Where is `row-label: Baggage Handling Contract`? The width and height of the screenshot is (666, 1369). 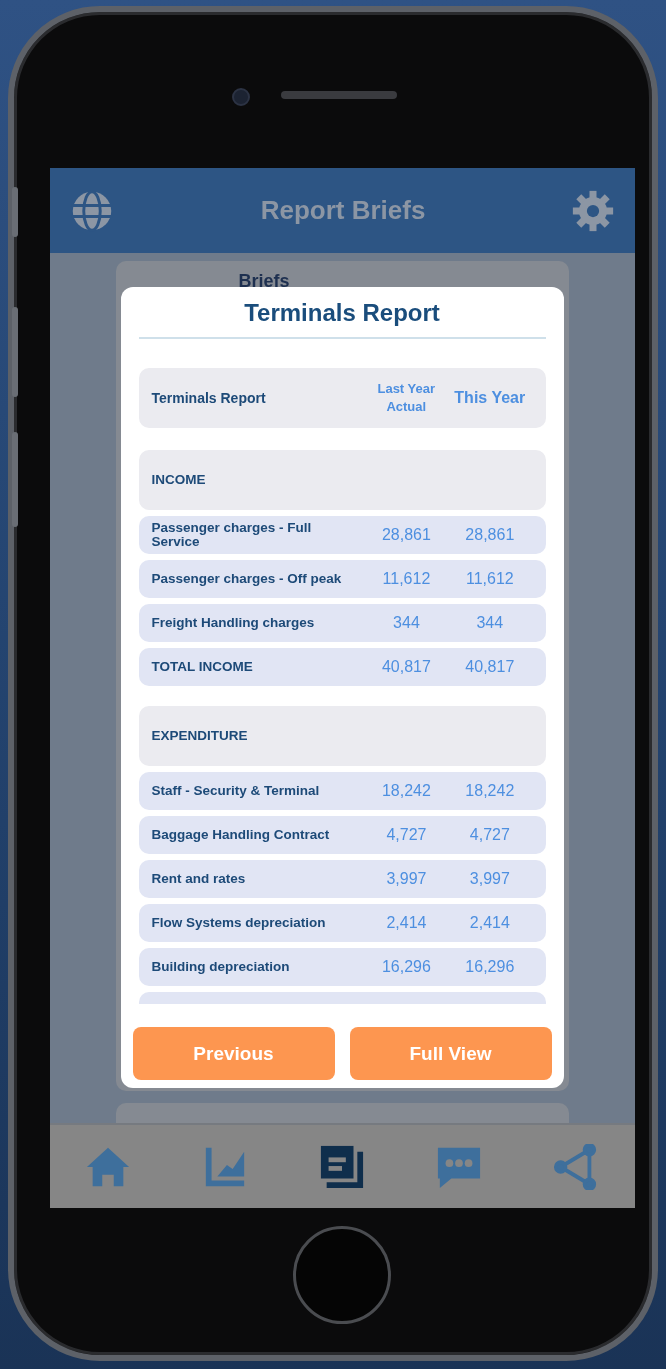
row-label: Baggage Handling Contract is located at coordinates (241, 835).